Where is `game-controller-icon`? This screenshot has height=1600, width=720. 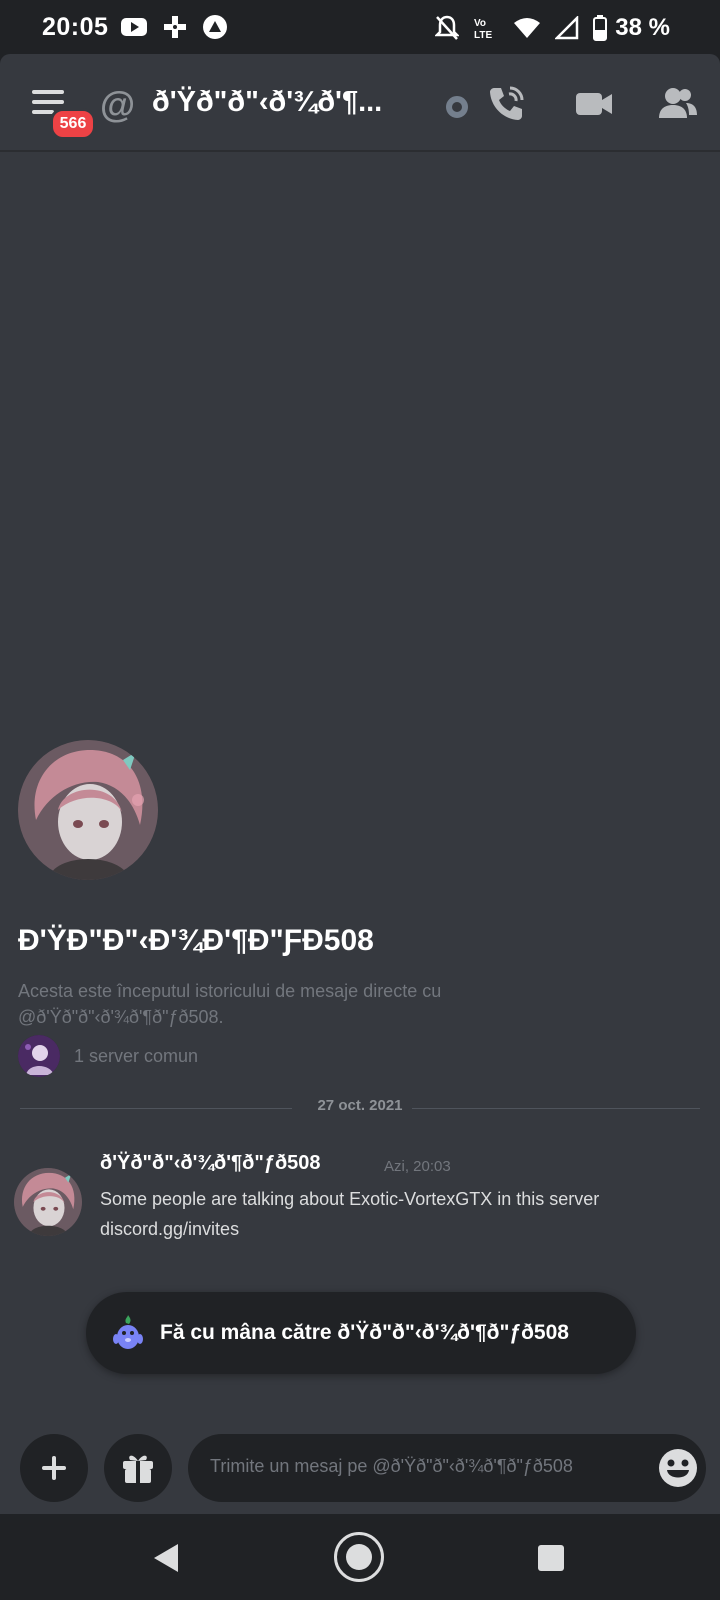
game-controller-icon is located at coordinates (175, 27).